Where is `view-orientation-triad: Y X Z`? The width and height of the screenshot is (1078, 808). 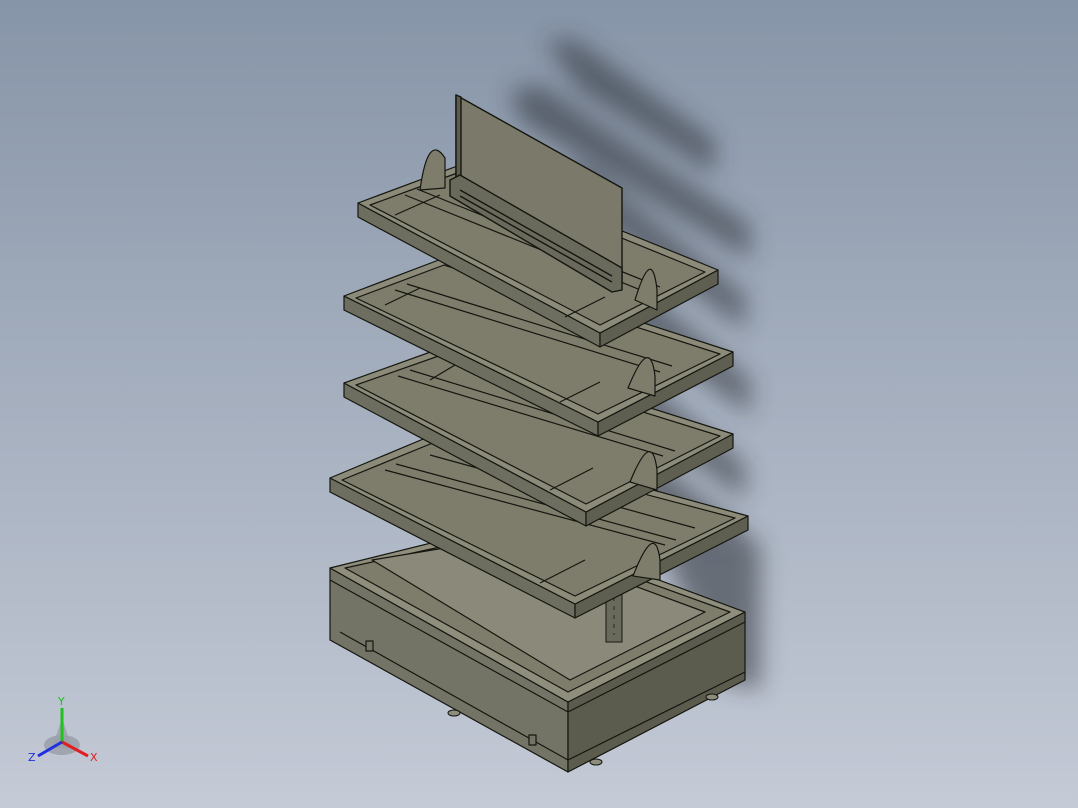
view-orientation-triad: Y X Z is located at coordinates (67, 730).